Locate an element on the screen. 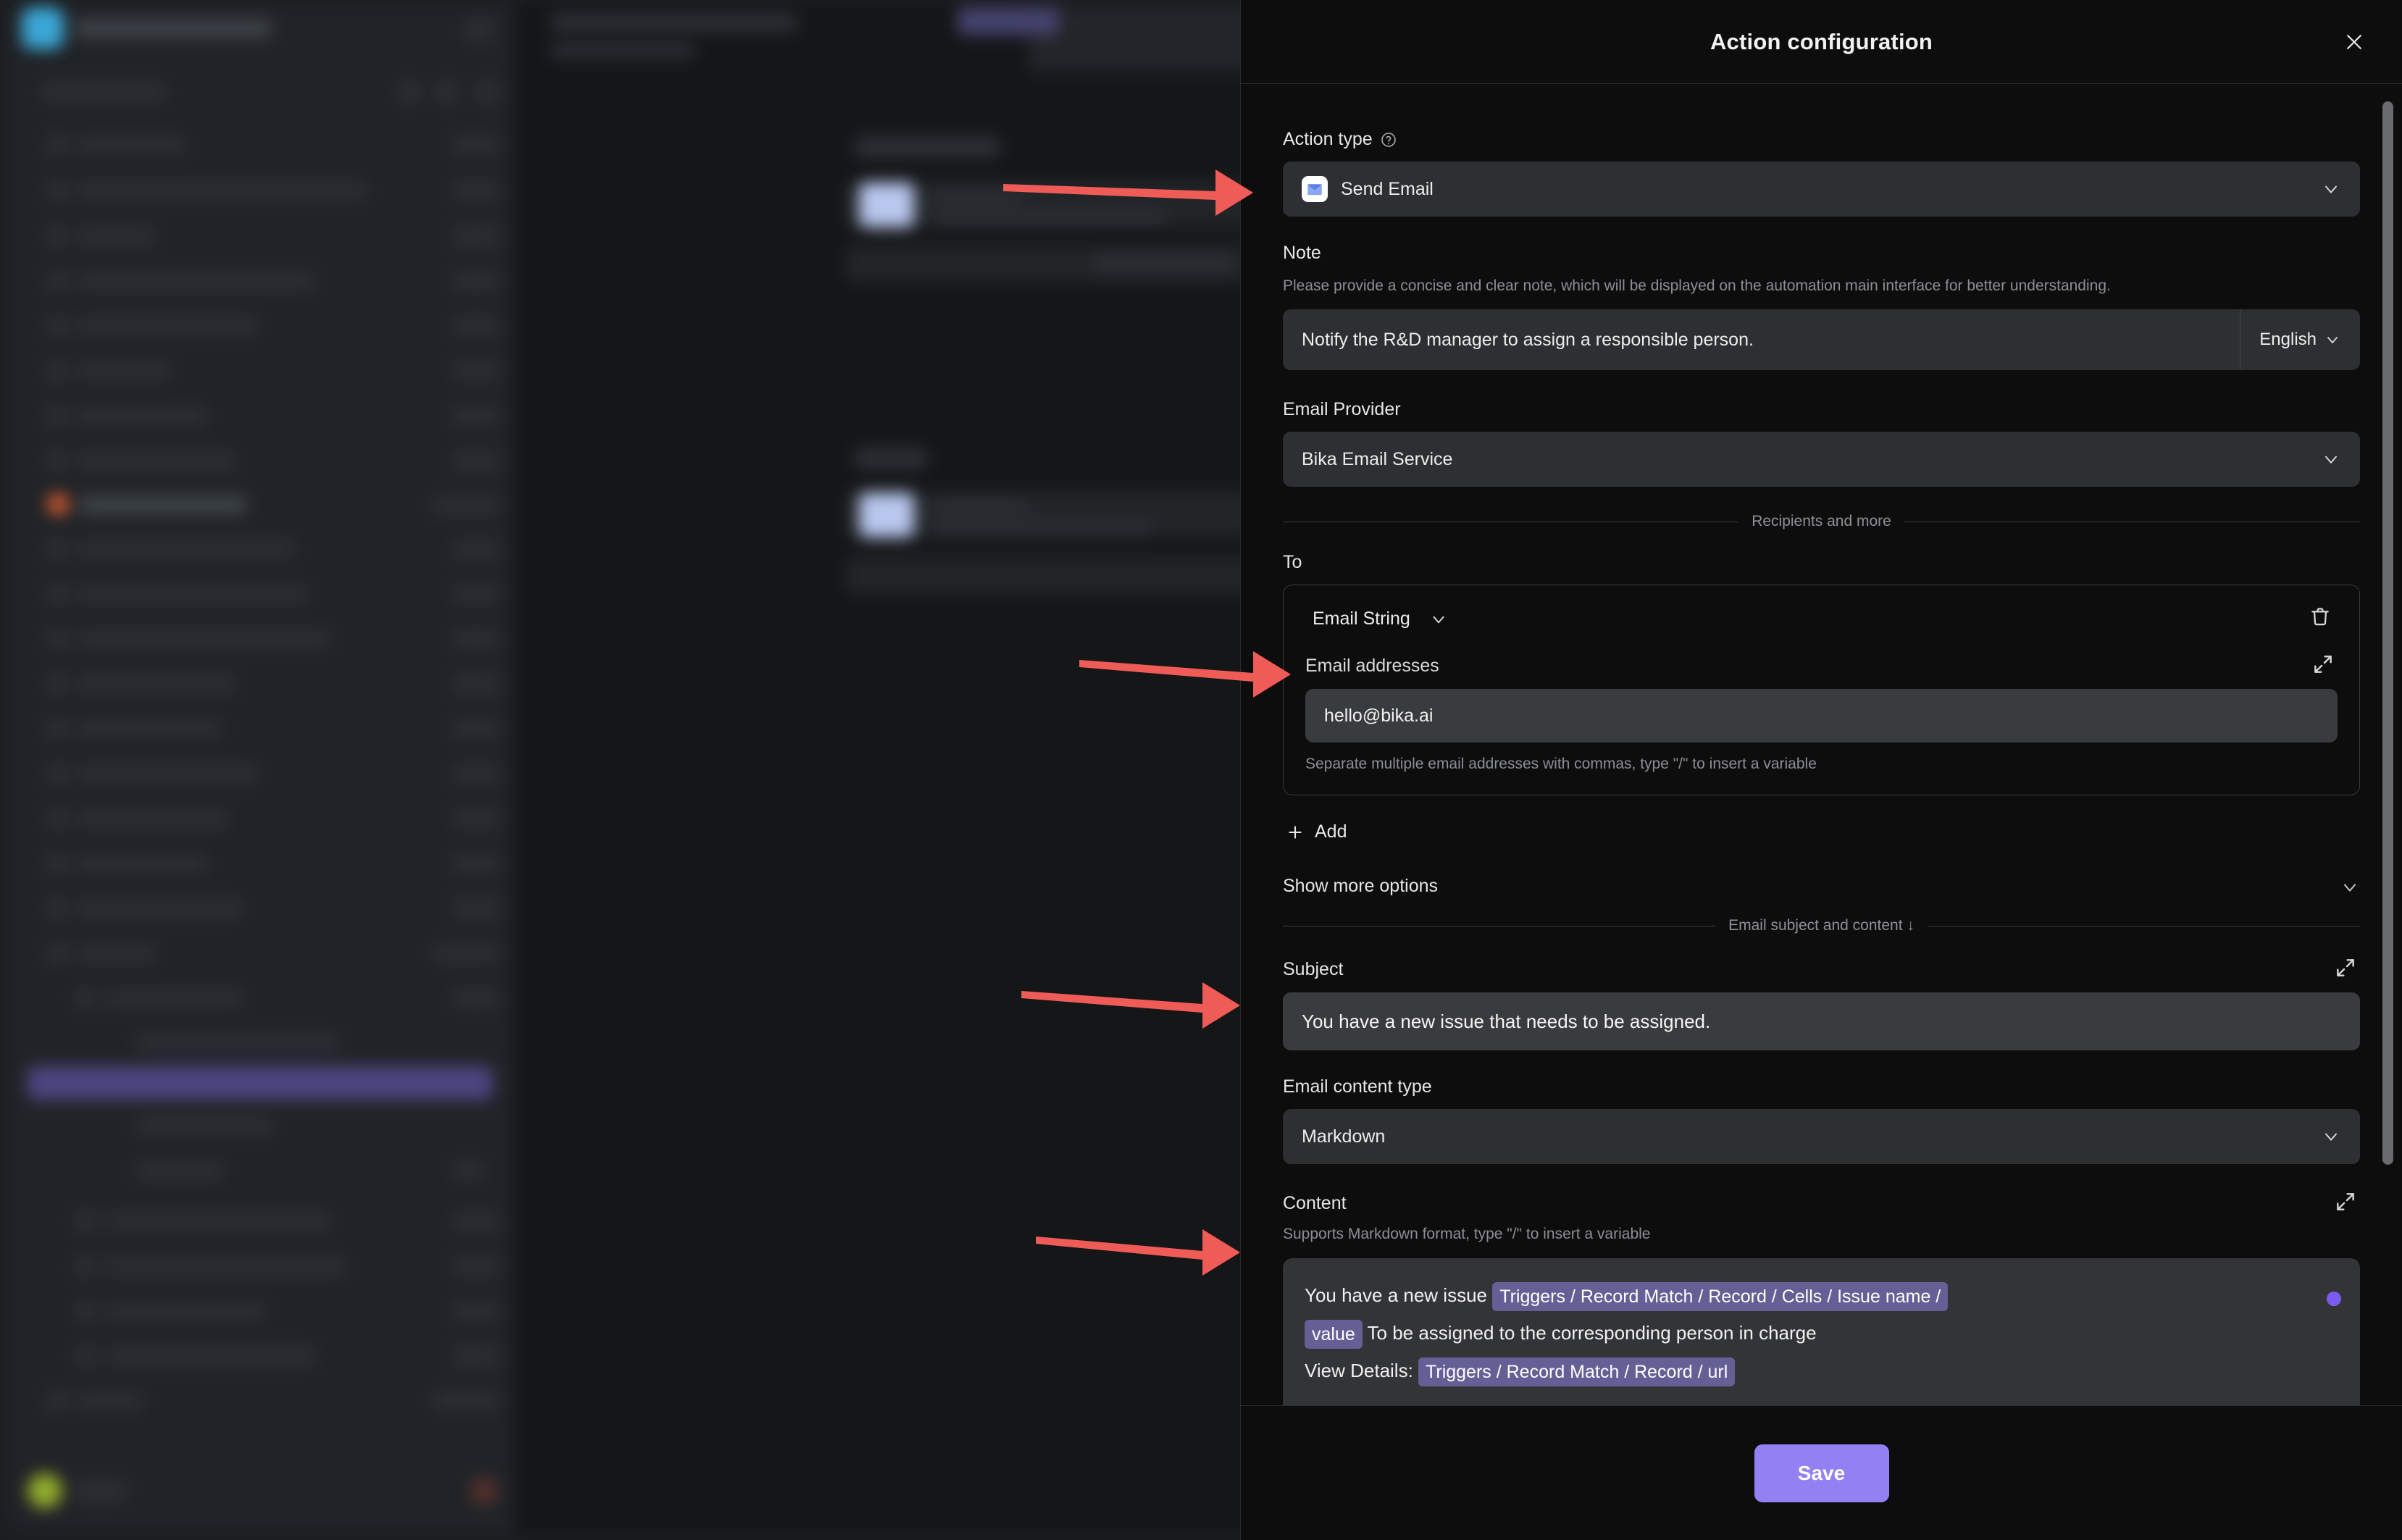 Image resolution: width=2402 pixels, height=1540 pixels. email-provider-label-text: Email Provider is located at coordinates (1342, 409).